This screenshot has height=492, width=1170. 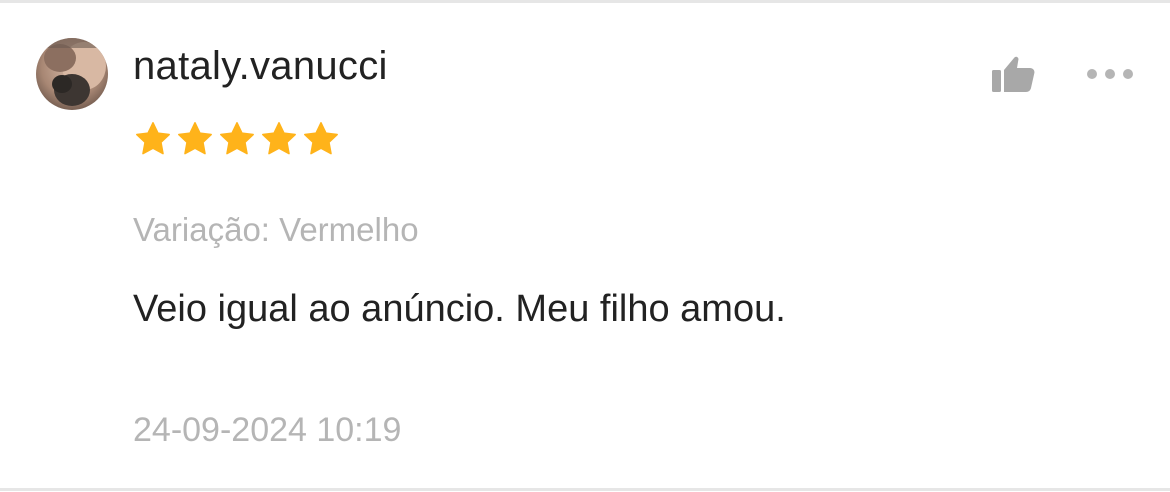 I want to click on more-options-icon, so click(x=1110, y=74).